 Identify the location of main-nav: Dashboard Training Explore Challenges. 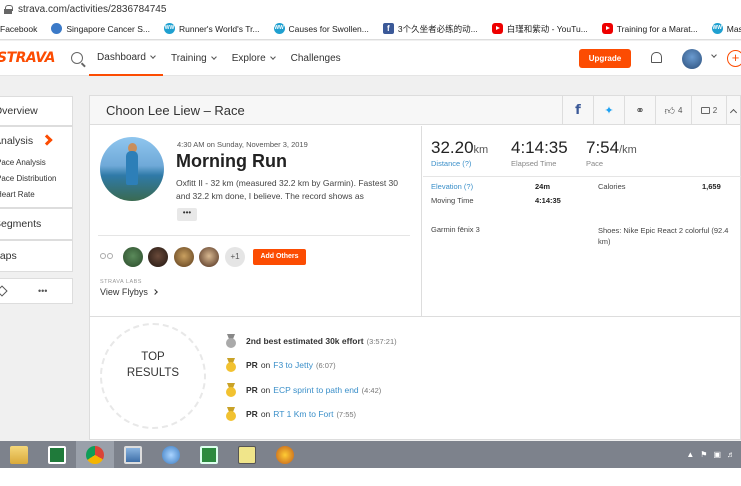
(219, 58).